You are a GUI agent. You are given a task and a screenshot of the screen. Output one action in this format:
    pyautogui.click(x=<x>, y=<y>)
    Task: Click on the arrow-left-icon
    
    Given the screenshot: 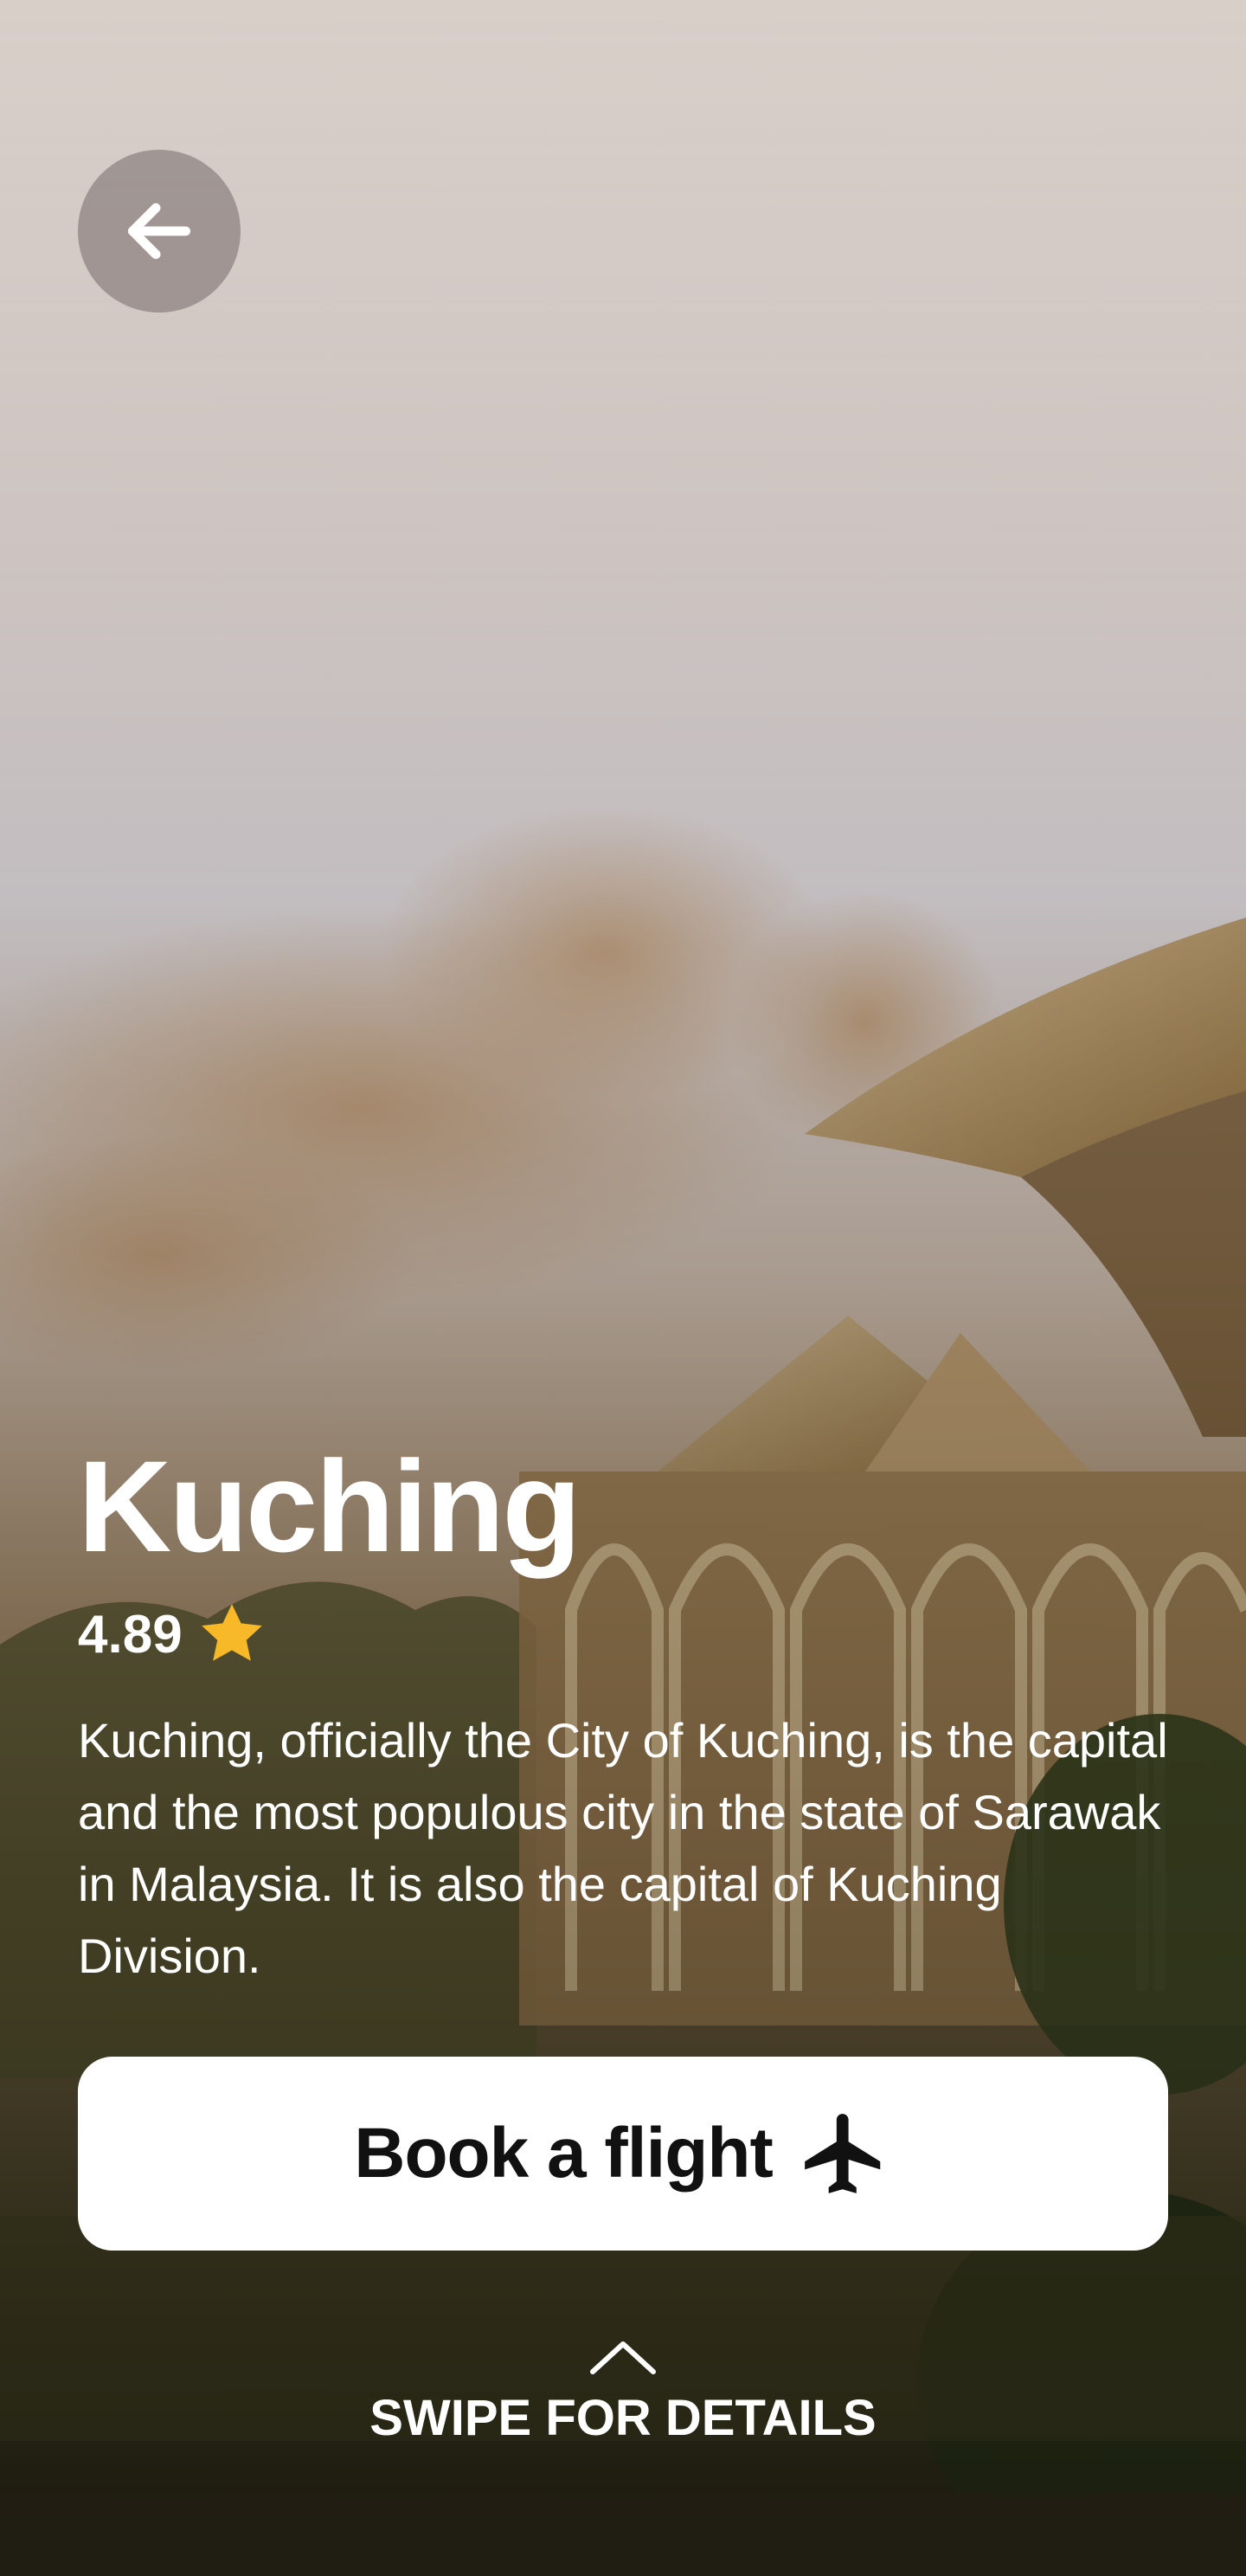 What is the action you would take?
    pyautogui.click(x=159, y=231)
    